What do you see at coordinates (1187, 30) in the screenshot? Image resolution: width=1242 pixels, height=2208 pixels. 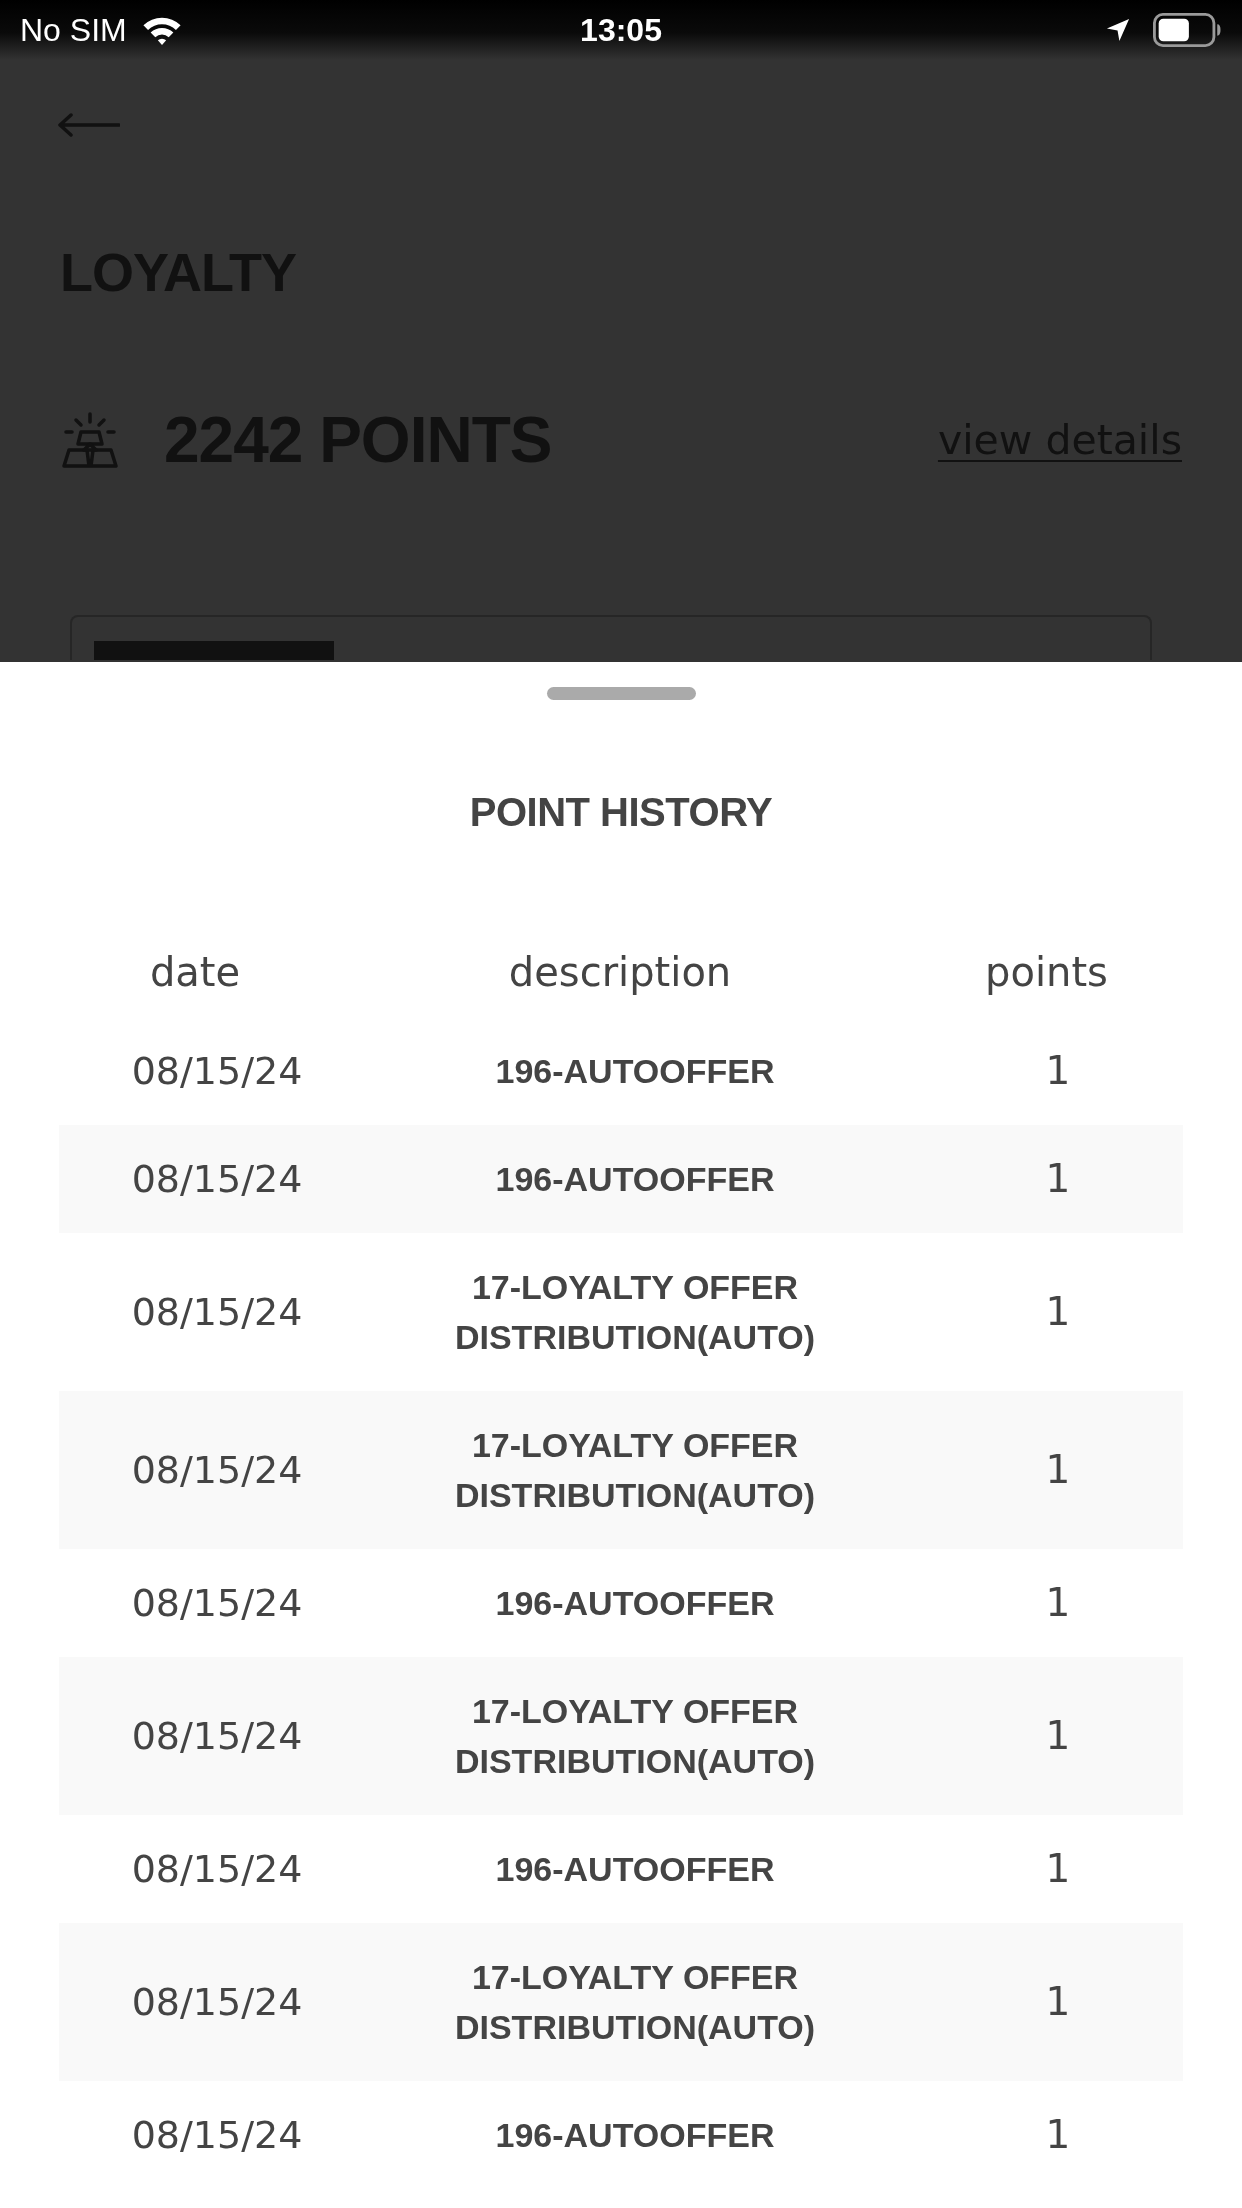 I see `battery-icon` at bounding box center [1187, 30].